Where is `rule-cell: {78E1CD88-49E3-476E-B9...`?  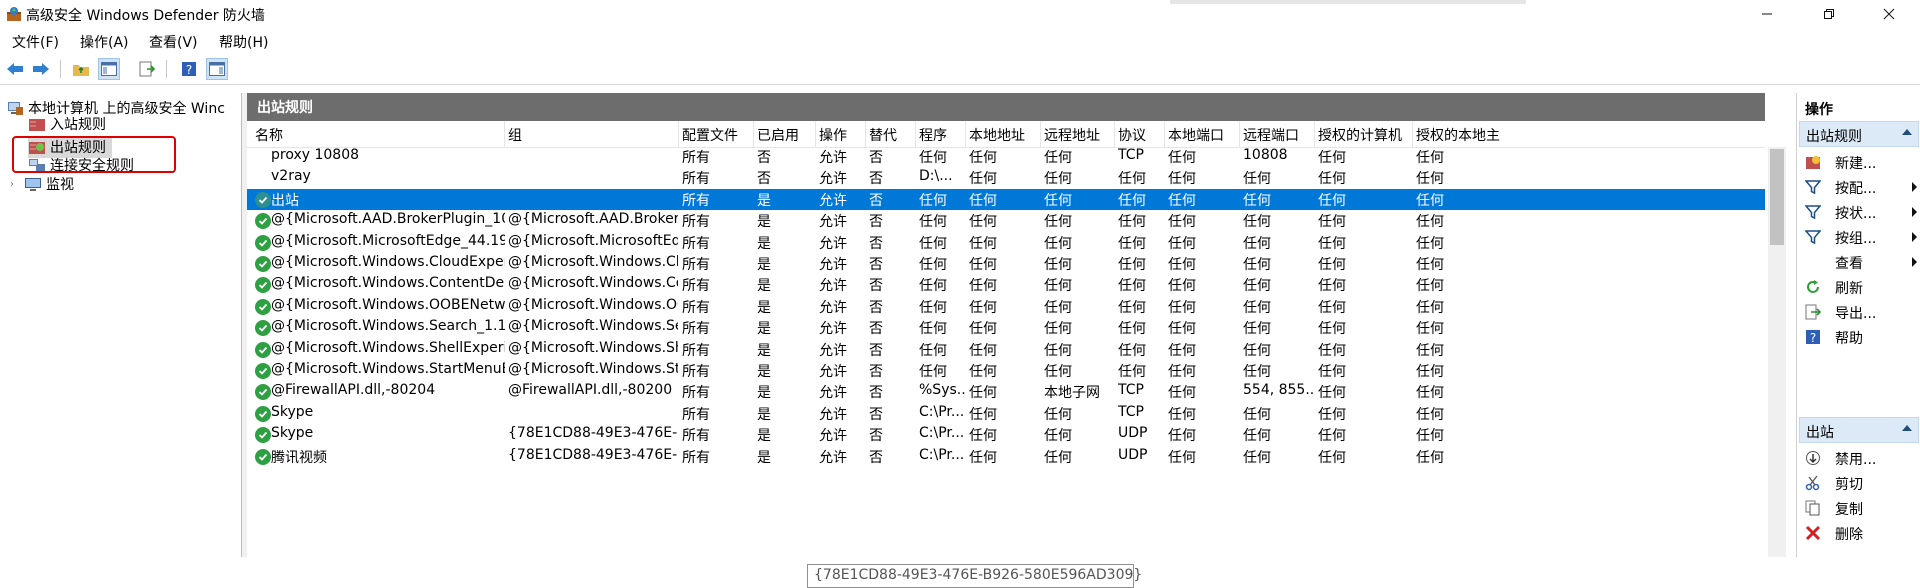
rule-cell: {78E1CD88-49E3-476E-B9... is located at coordinates (593, 454).